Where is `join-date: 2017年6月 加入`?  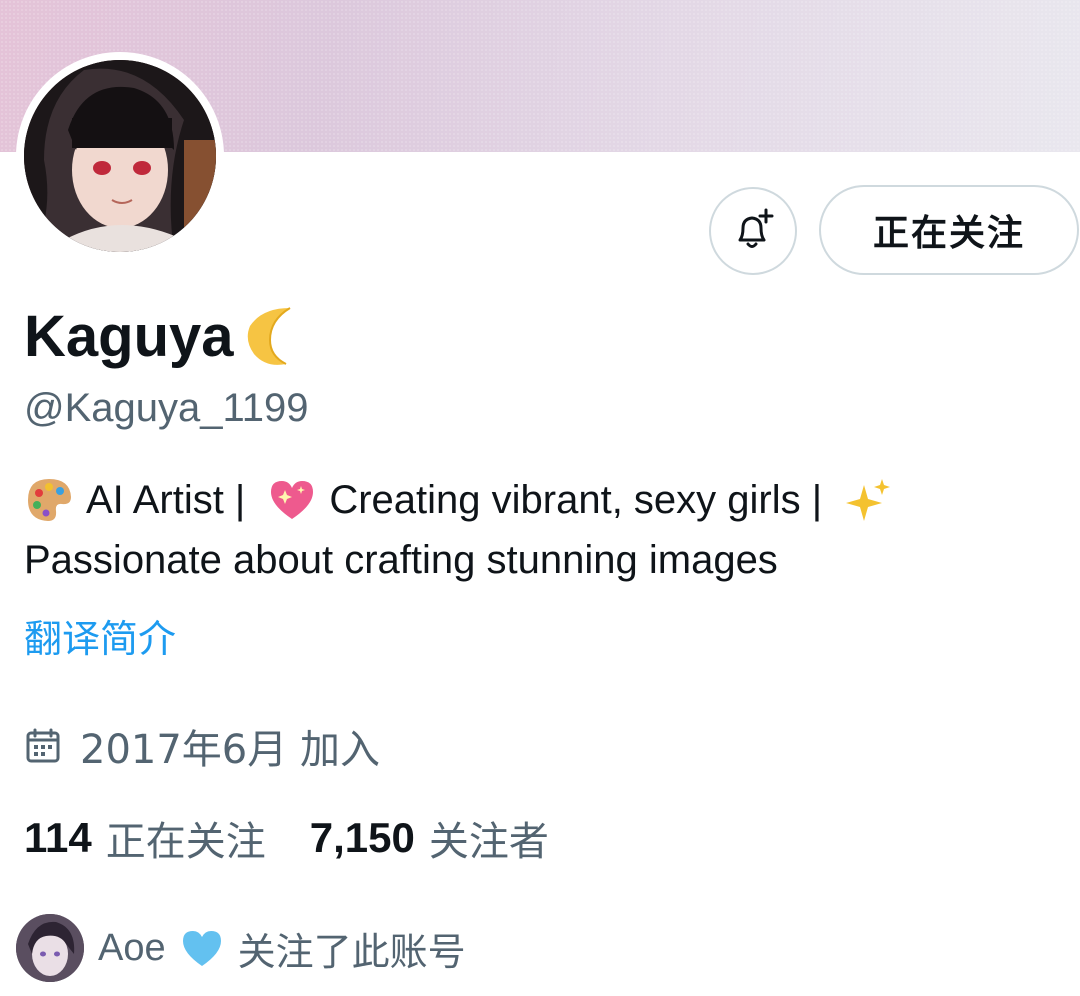 join-date: 2017年6月 加入 is located at coordinates (202, 746).